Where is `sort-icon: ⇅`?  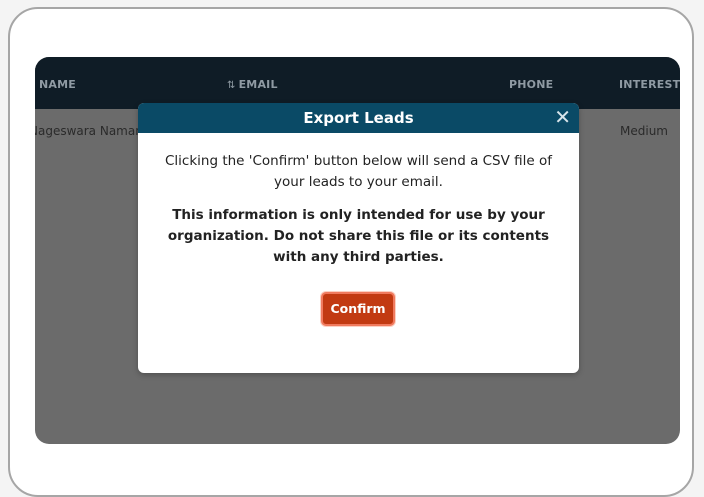 sort-icon: ⇅ is located at coordinates (231, 85).